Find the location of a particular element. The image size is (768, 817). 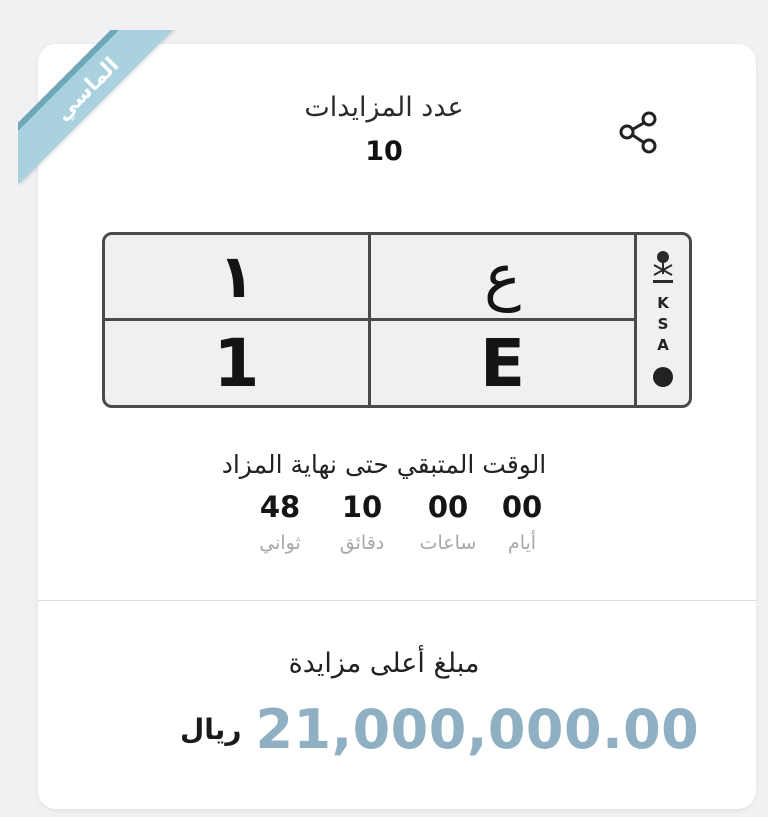

timer-minutes: 10 دقائق is located at coordinates (362, 522).